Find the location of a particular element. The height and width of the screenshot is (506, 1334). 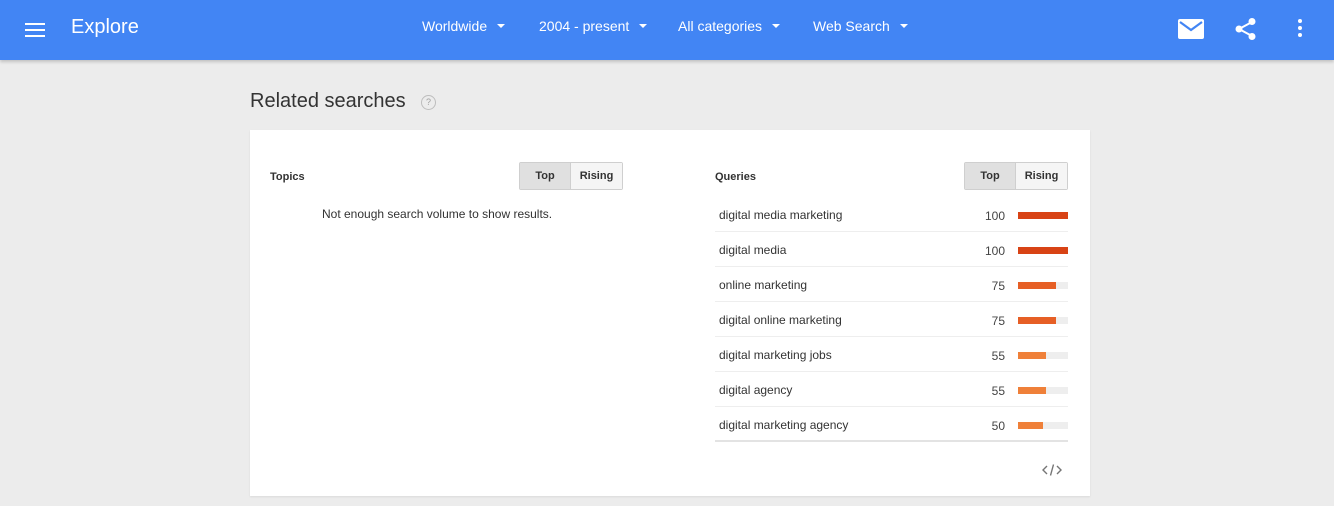

query-name: online marketing is located at coordinates (763, 285).